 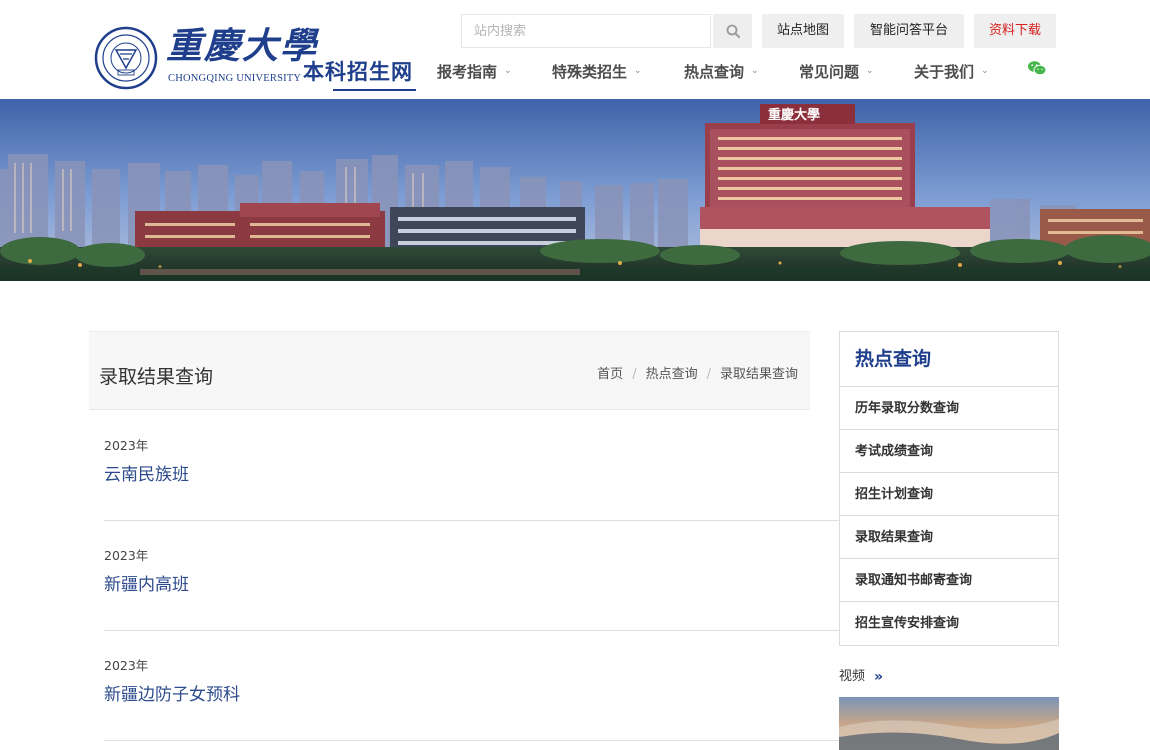 What do you see at coordinates (949, 451) in the screenshot?
I see `sidebar-item-exam-score: 考试成绩查询` at bounding box center [949, 451].